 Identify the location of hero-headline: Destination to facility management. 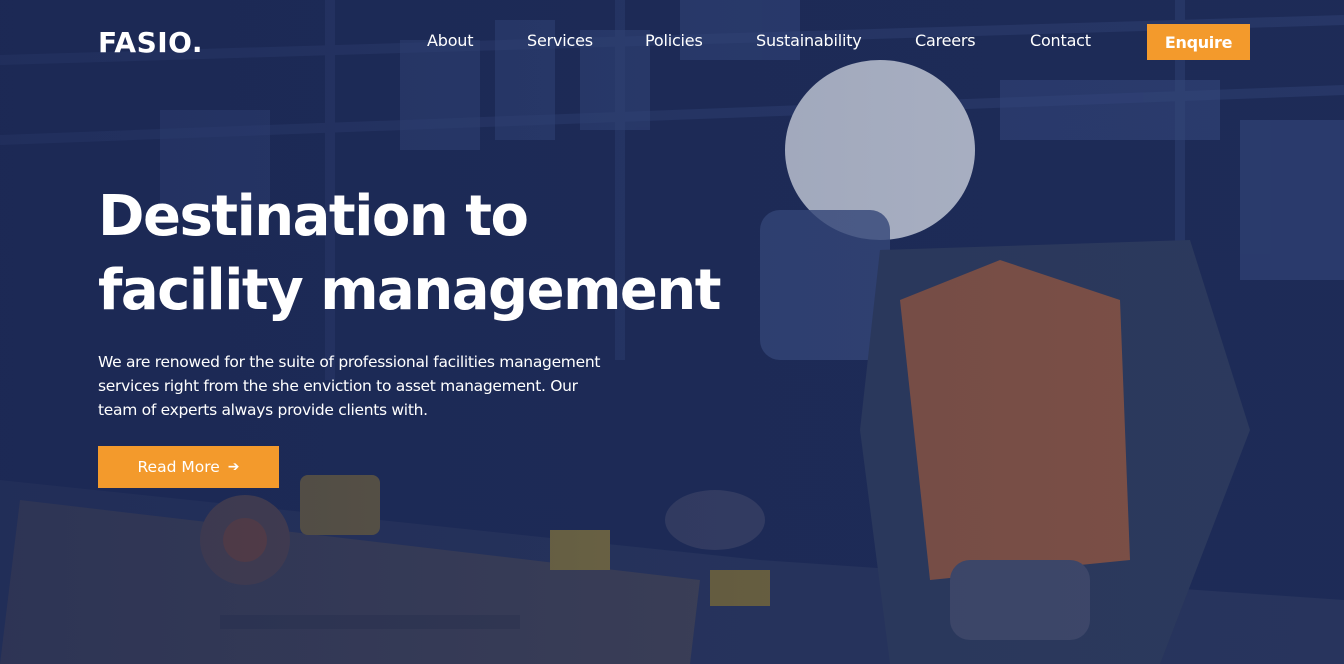
(448, 254).